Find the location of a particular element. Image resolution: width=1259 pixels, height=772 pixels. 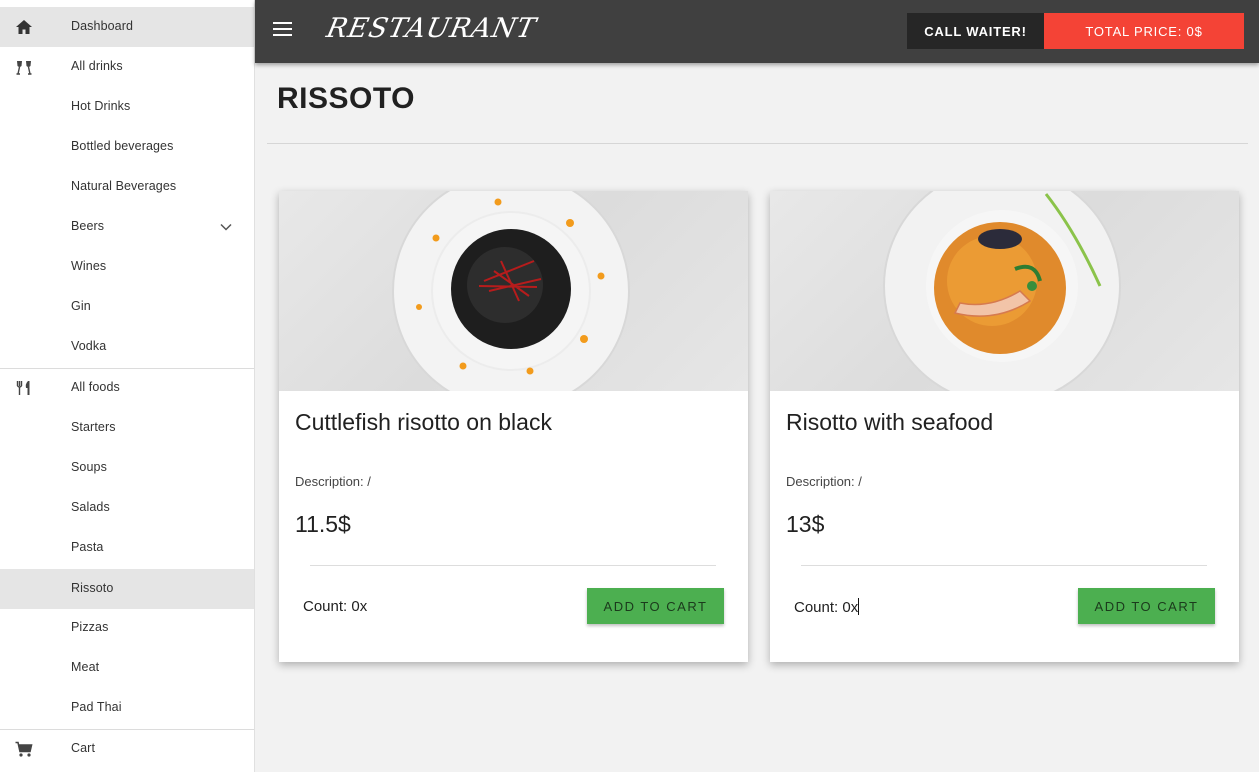

product-name: Cuttlefish risotto on black is located at coordinates (423, 422).